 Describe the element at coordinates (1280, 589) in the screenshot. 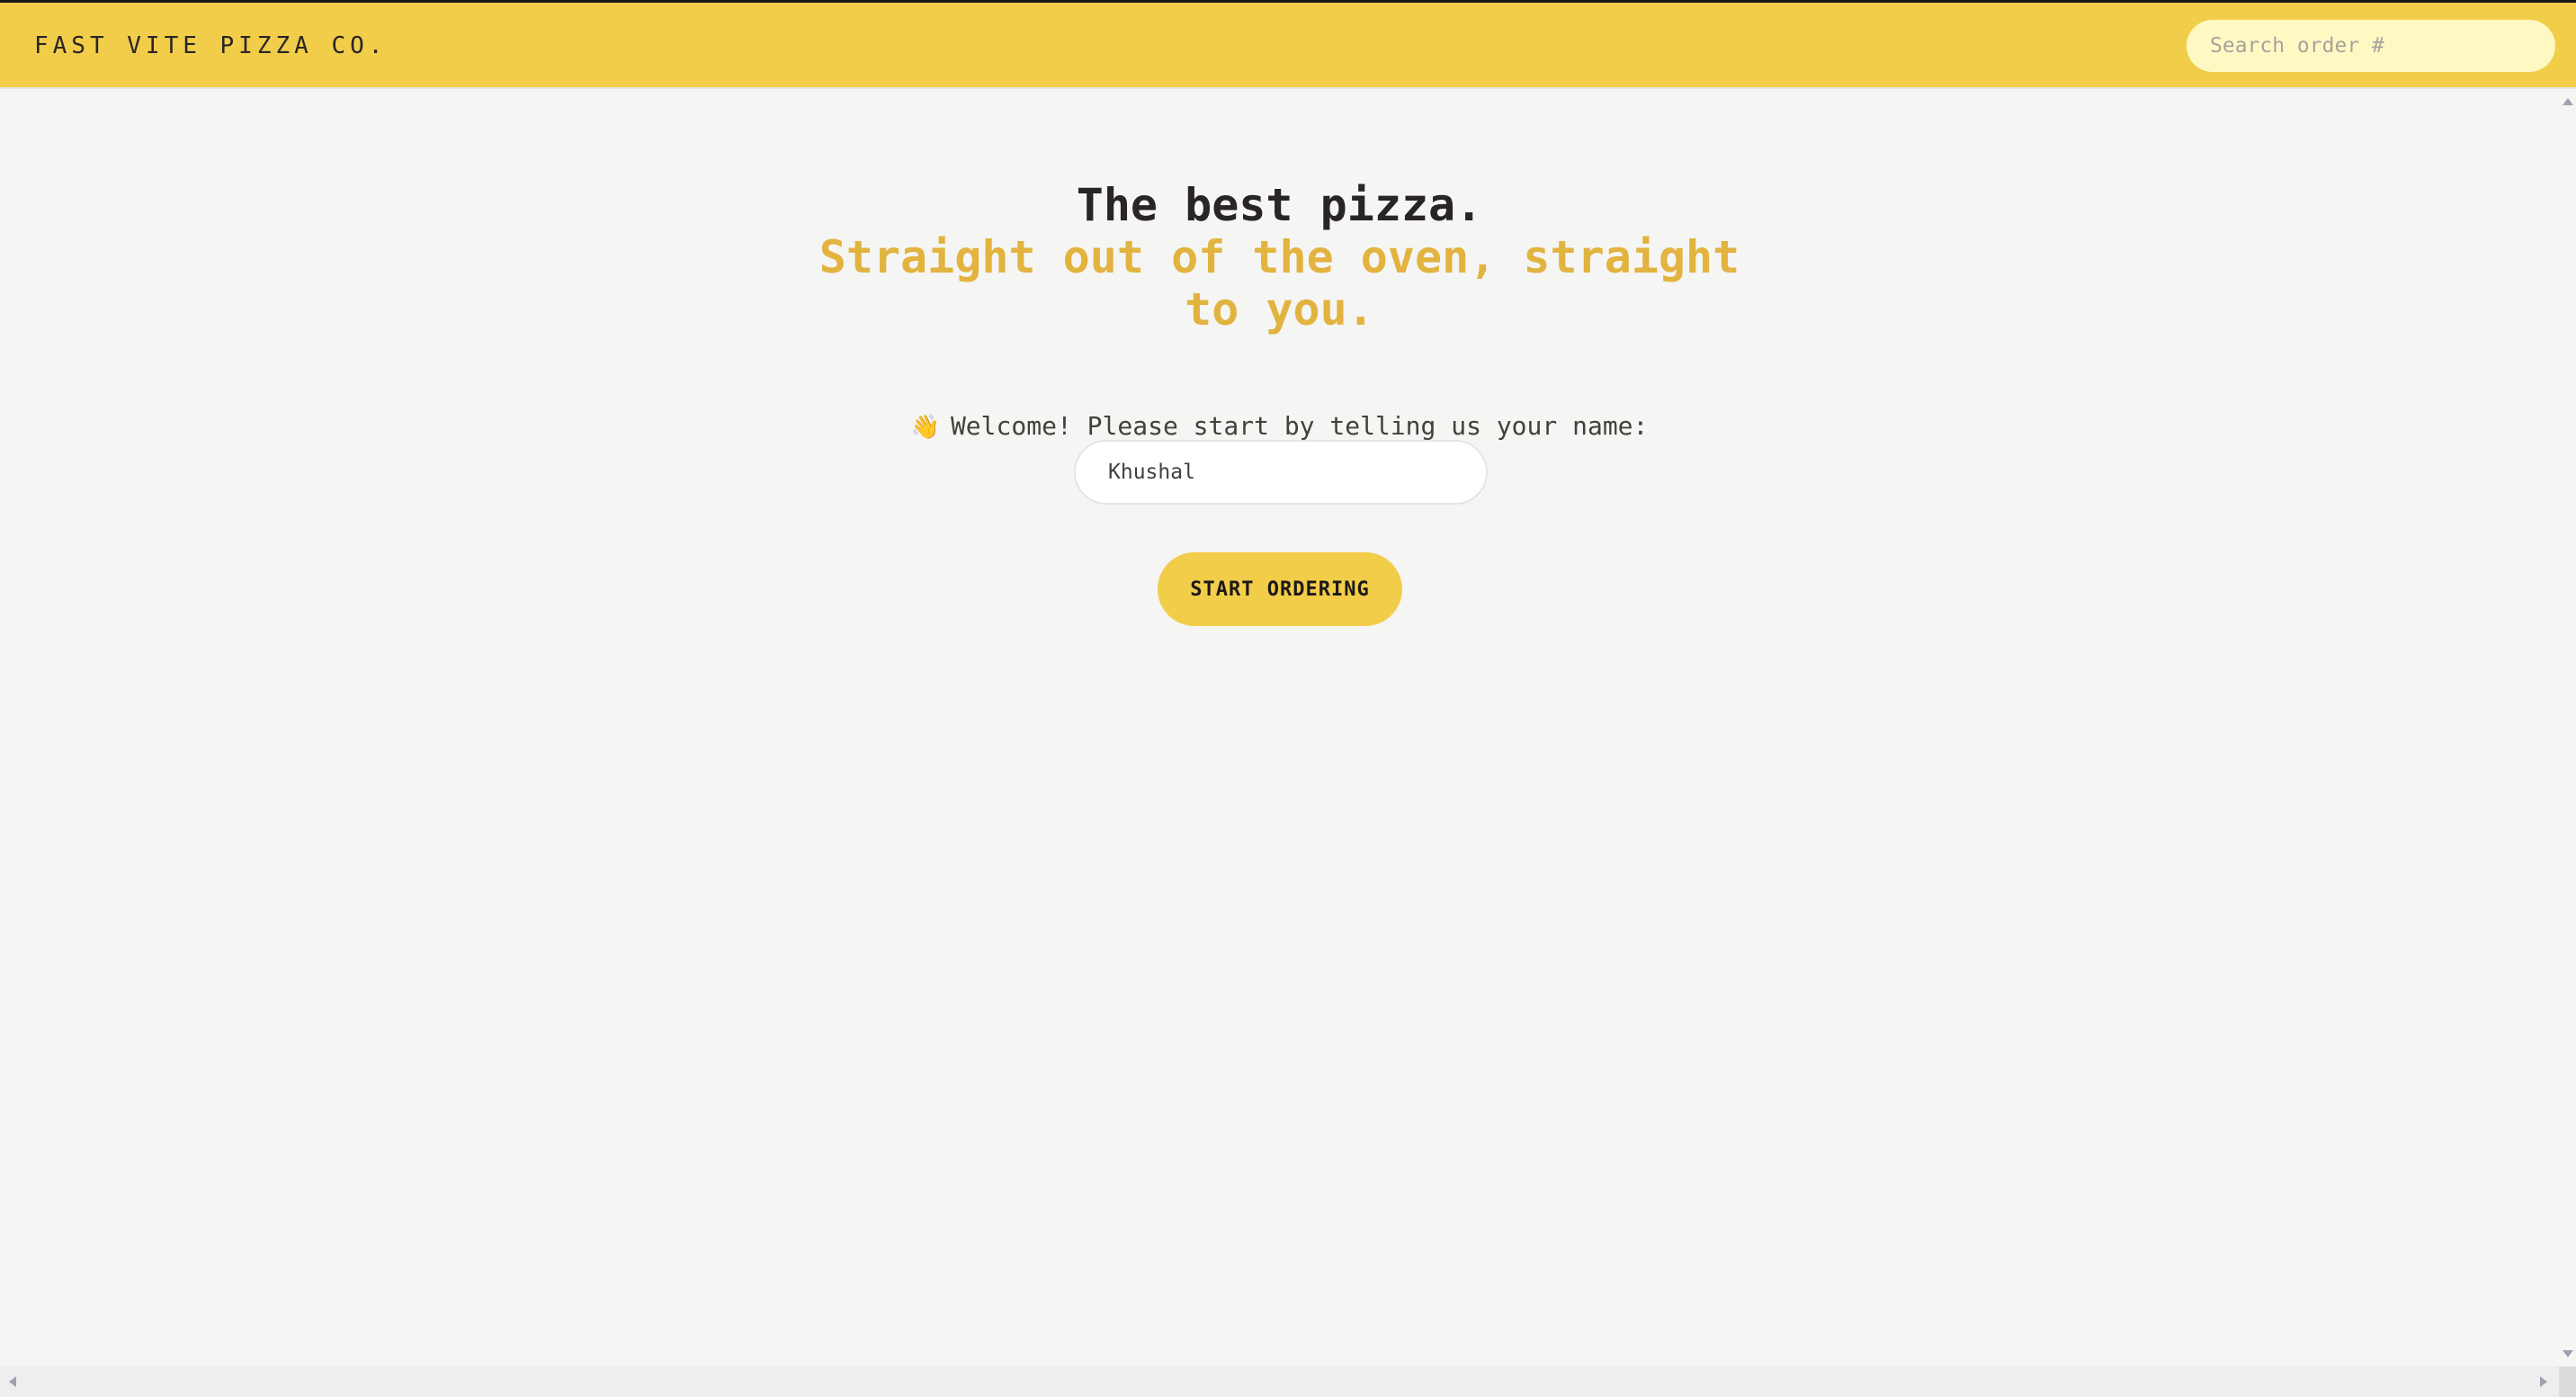

I see `start-ordering-button: START ORDERING` at that location.